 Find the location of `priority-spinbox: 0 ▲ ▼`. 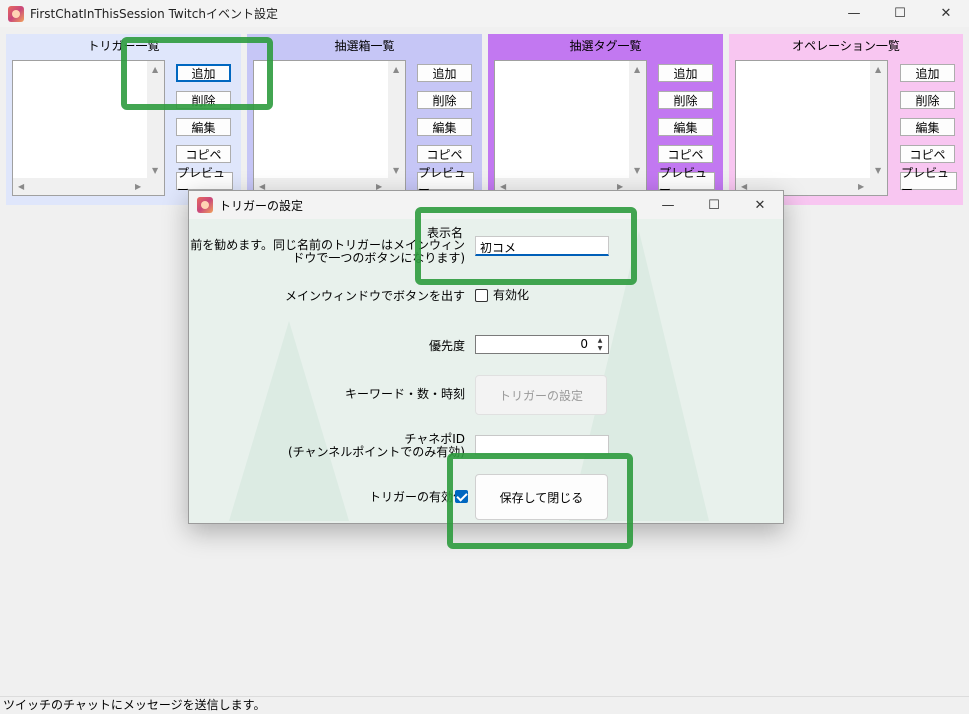

priority-spinbox: 0 ▲ ▼ is located at coordinates (542, 344).